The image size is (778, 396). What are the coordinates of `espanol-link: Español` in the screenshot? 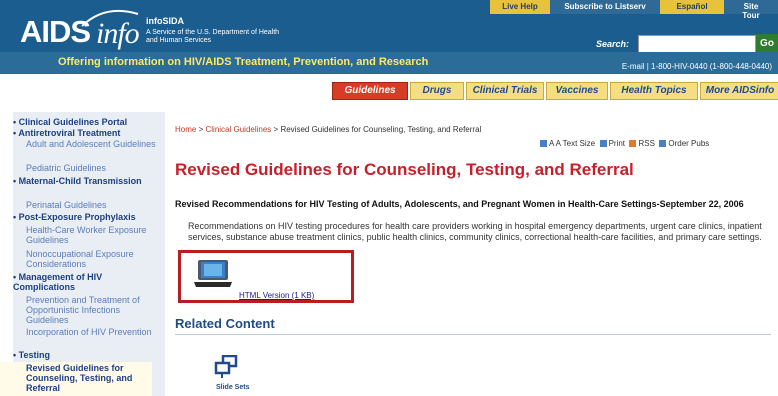 It's located at (692, 7).